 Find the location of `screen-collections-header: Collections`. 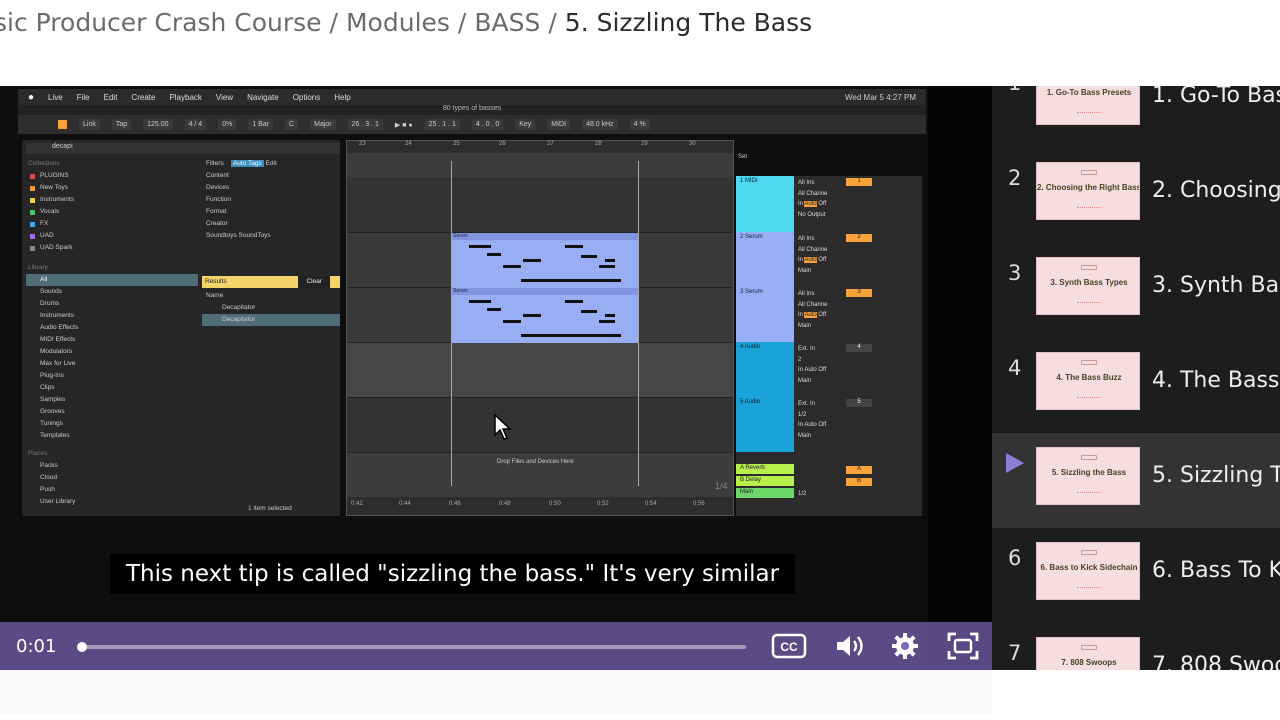

screen-collections-header: Collections is located at coordinates (44, 163).